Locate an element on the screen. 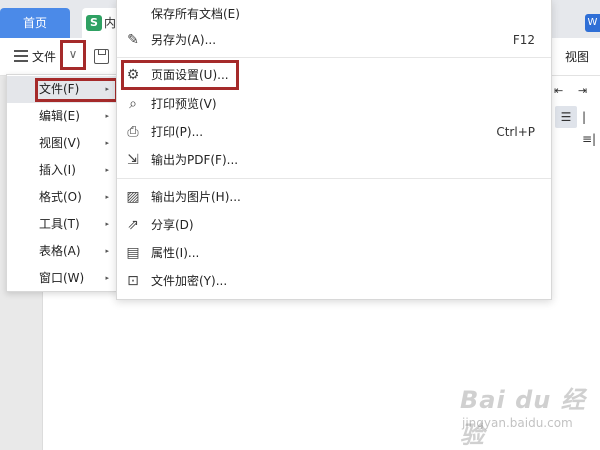 This screenshot has width=600, height=450. pdf-export-icon: ⇲ is located at coordinates (133, 160).